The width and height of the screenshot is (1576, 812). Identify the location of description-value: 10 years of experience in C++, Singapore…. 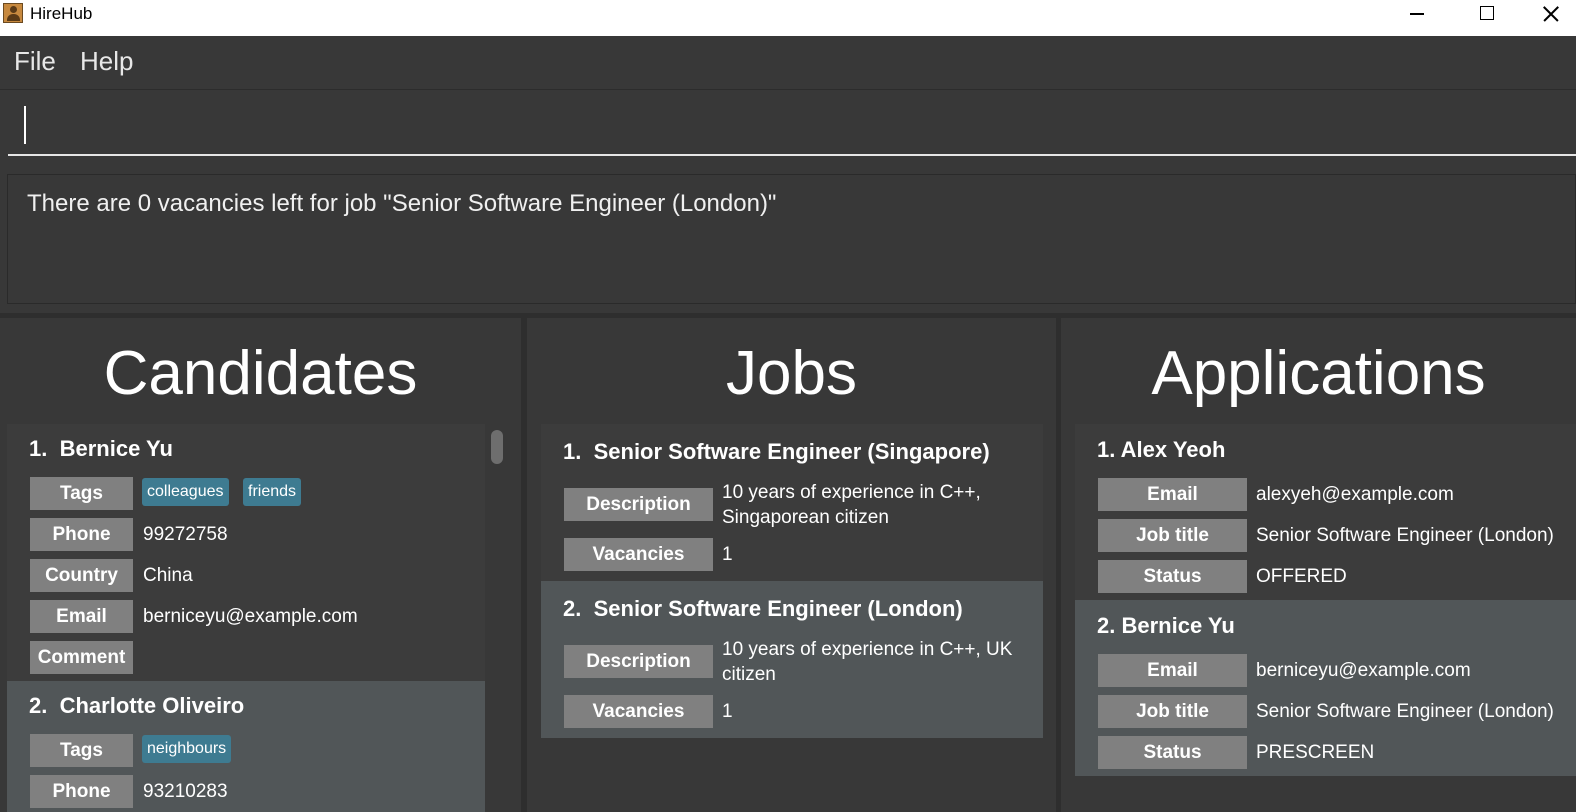
(851, 505).